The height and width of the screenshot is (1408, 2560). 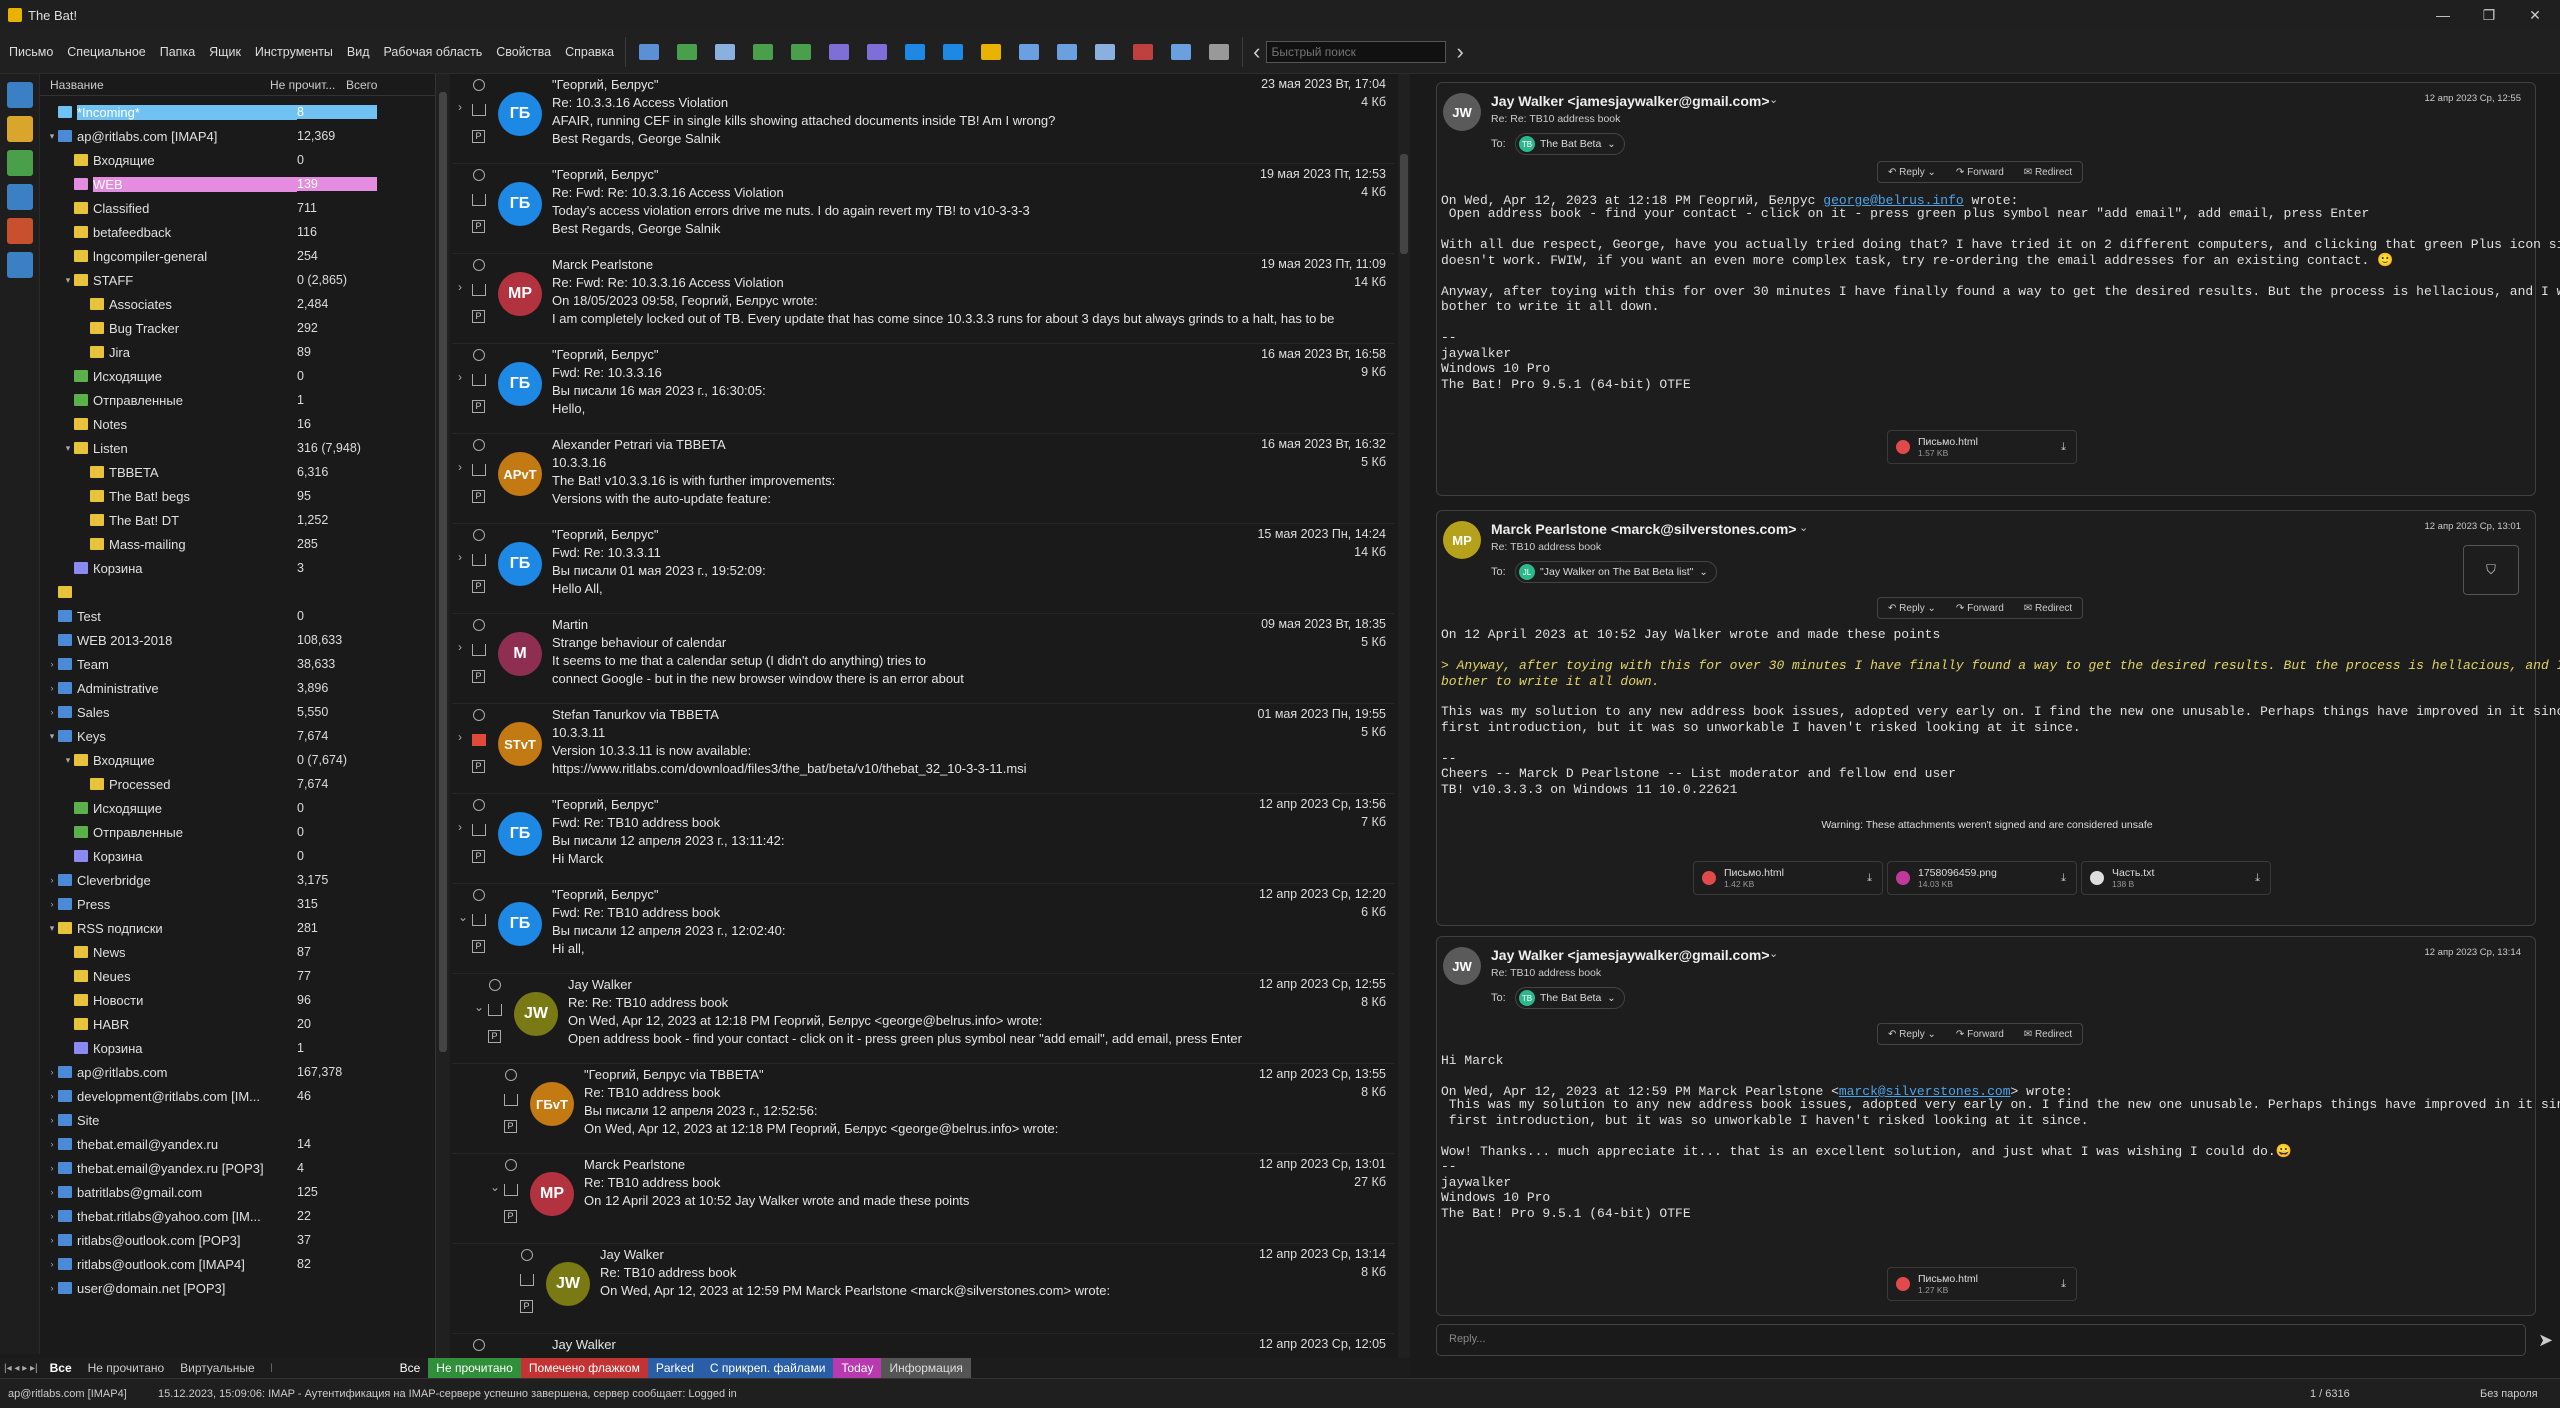 I want to click on tab-left-0: Все, so click(x=61, y=1368).